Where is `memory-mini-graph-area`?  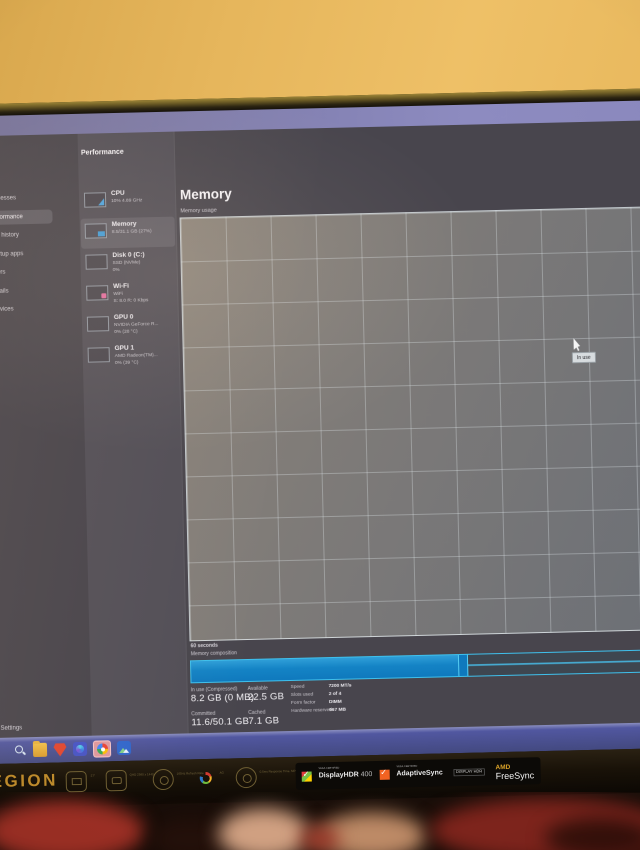 memory-mini-graph-area is located at coordinates (101, 234).